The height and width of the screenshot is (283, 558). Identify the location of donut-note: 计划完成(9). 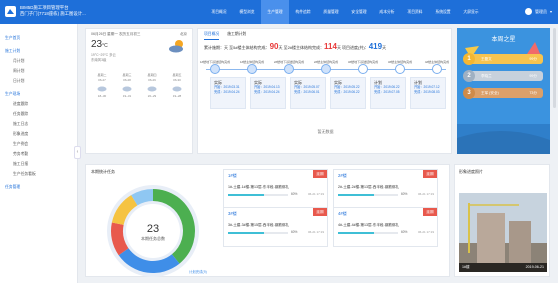
(198, 271).